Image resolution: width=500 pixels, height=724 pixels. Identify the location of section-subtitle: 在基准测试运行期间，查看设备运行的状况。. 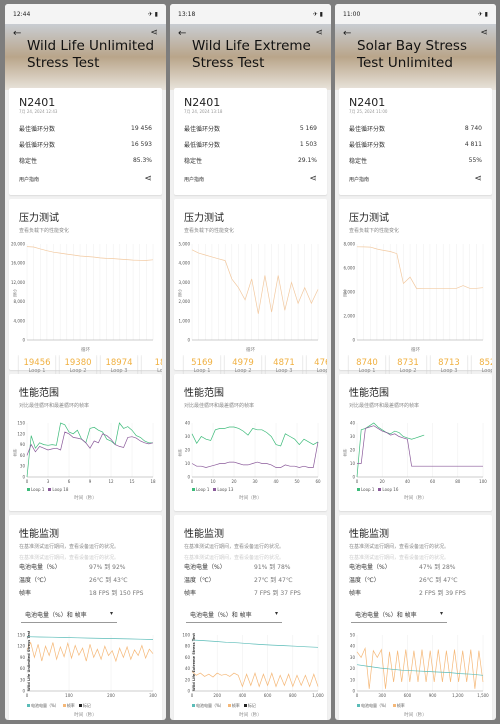
(234, 547).